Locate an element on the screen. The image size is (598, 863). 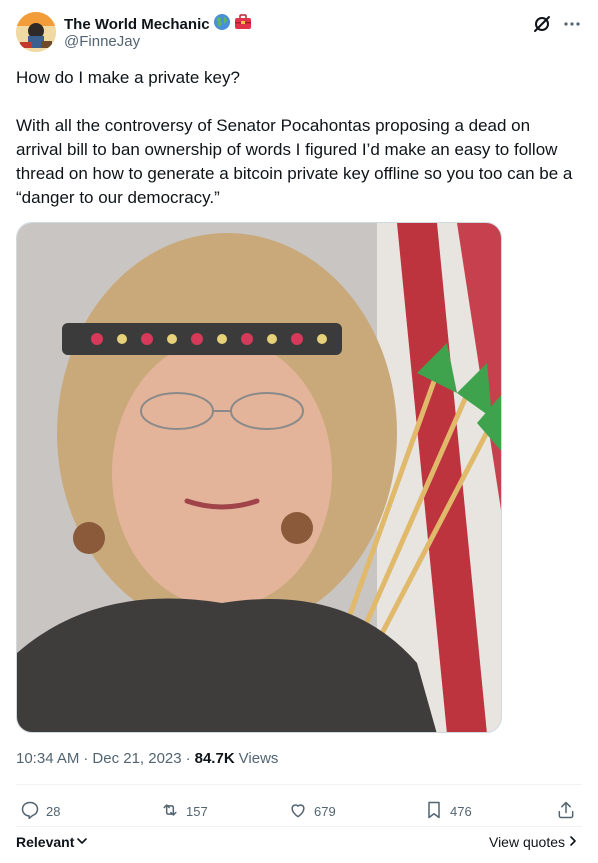
more-icon is located at coordinates (572, 24).